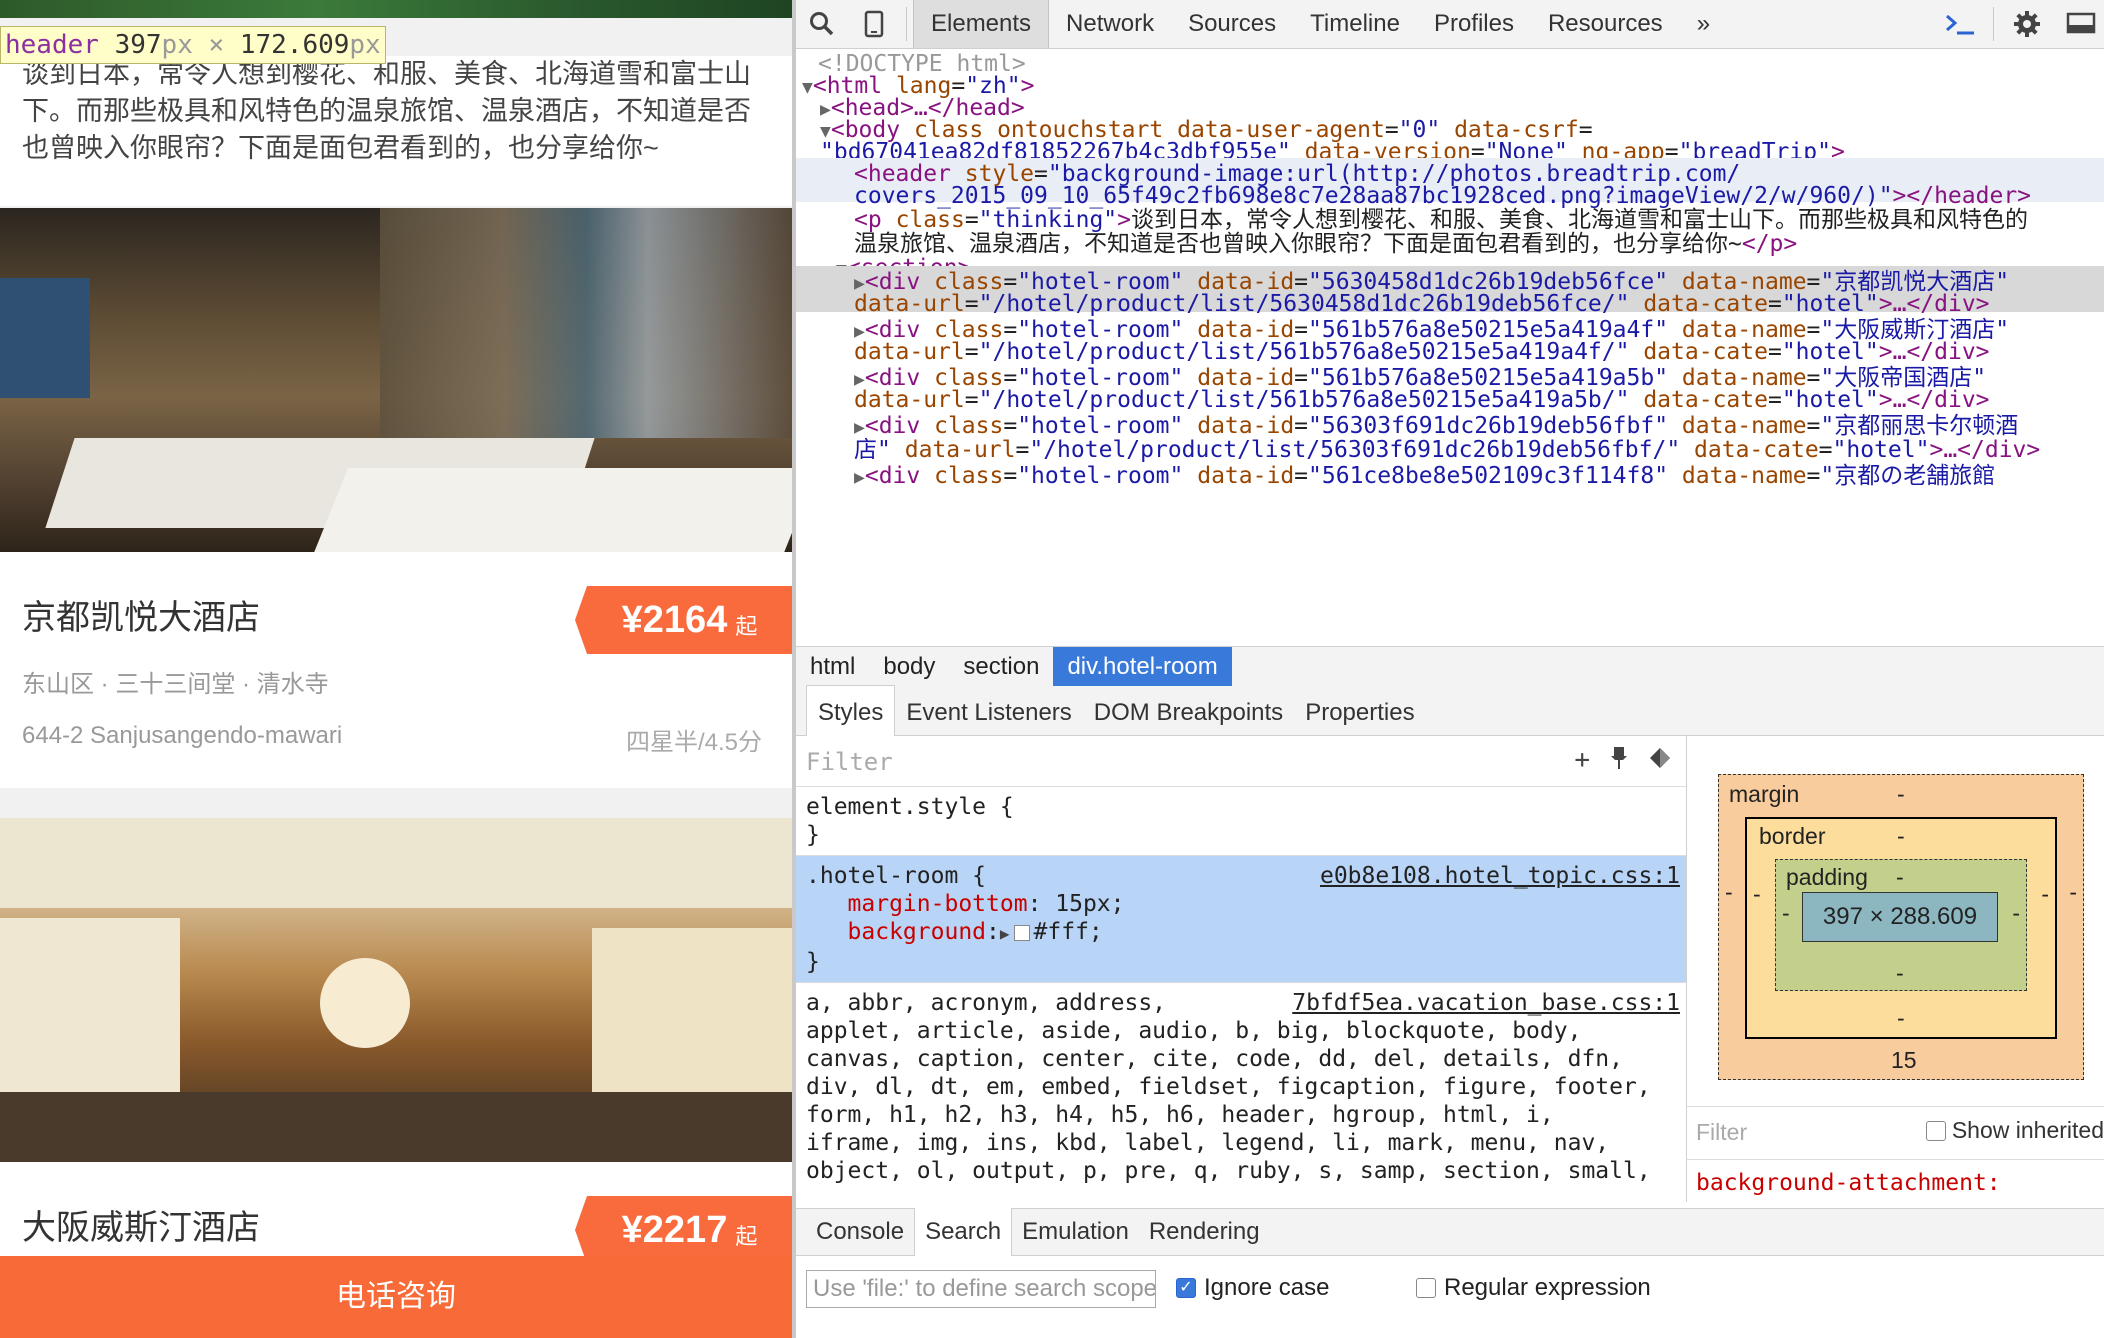  Describe the element at coordinates (1241, 821) in the screenshot. I see `element-style-rule: element.style { }` at that location.